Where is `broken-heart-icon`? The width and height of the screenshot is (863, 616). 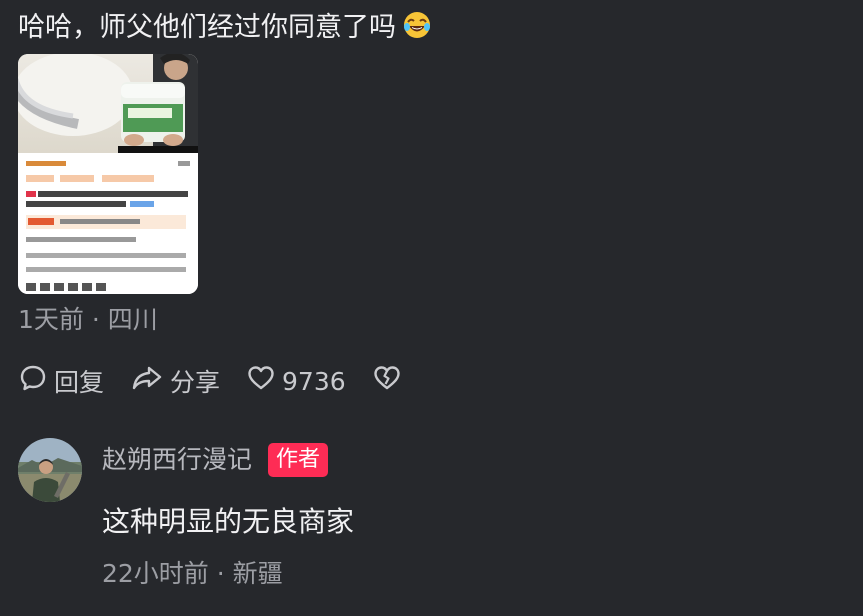
broken-heart-icon is located at coordinates (390, 381).